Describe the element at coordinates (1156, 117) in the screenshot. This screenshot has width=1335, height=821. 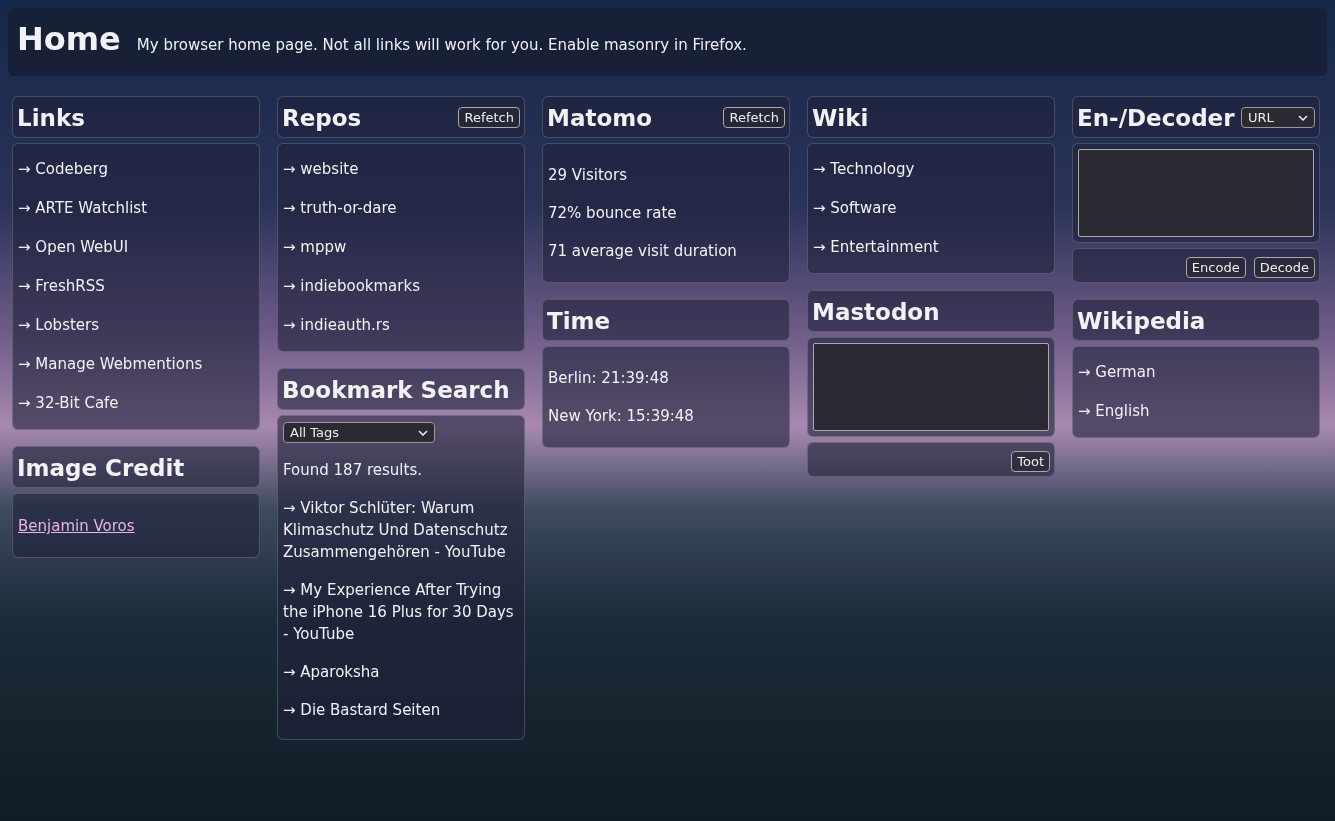
I see `widget-title: En-/Decoder` at that location.